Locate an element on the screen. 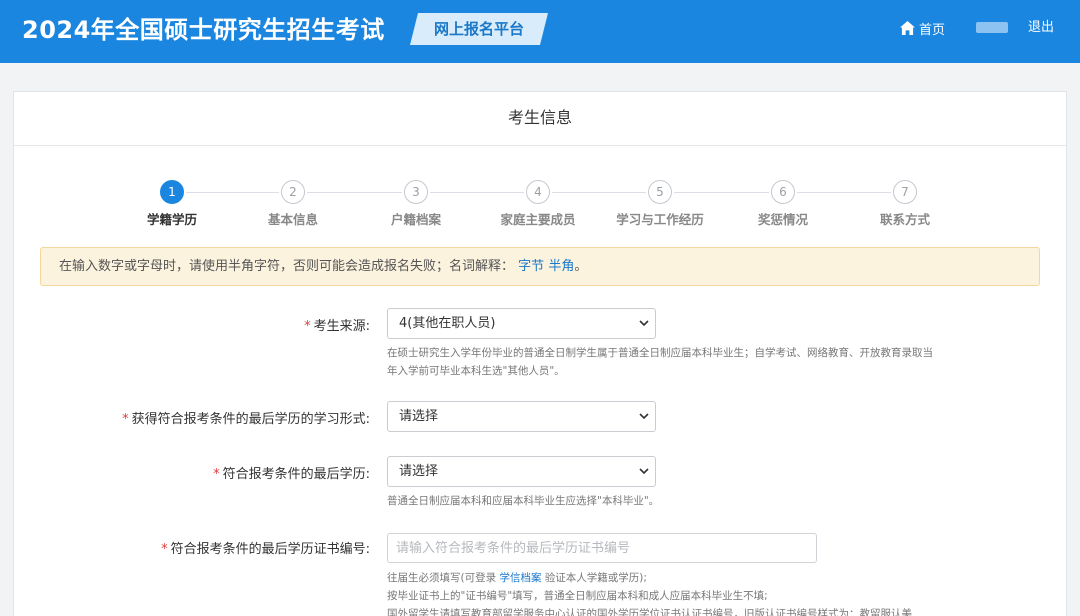  step-3: 3 户籍档案 is located at coordinates (416, 204).